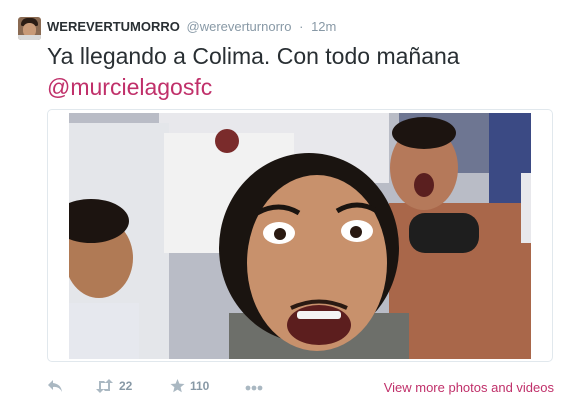  Describe the element at coordinates (469, 387) in the screenshot. I see `view-more-photos-link: View more photos and videos` at that location.